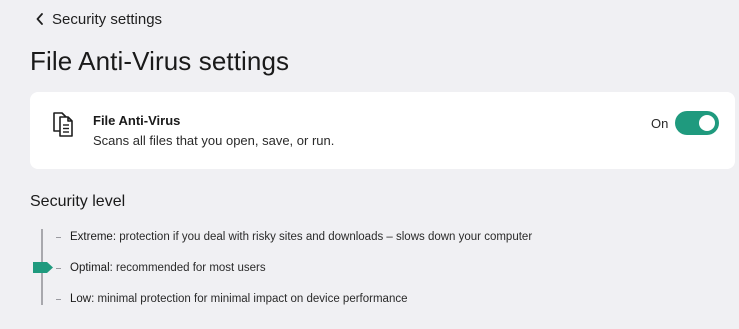  Describe the element at coordinates (137, 120) in the screenshot. I see `card-title: File Anti-Virus` at that location.